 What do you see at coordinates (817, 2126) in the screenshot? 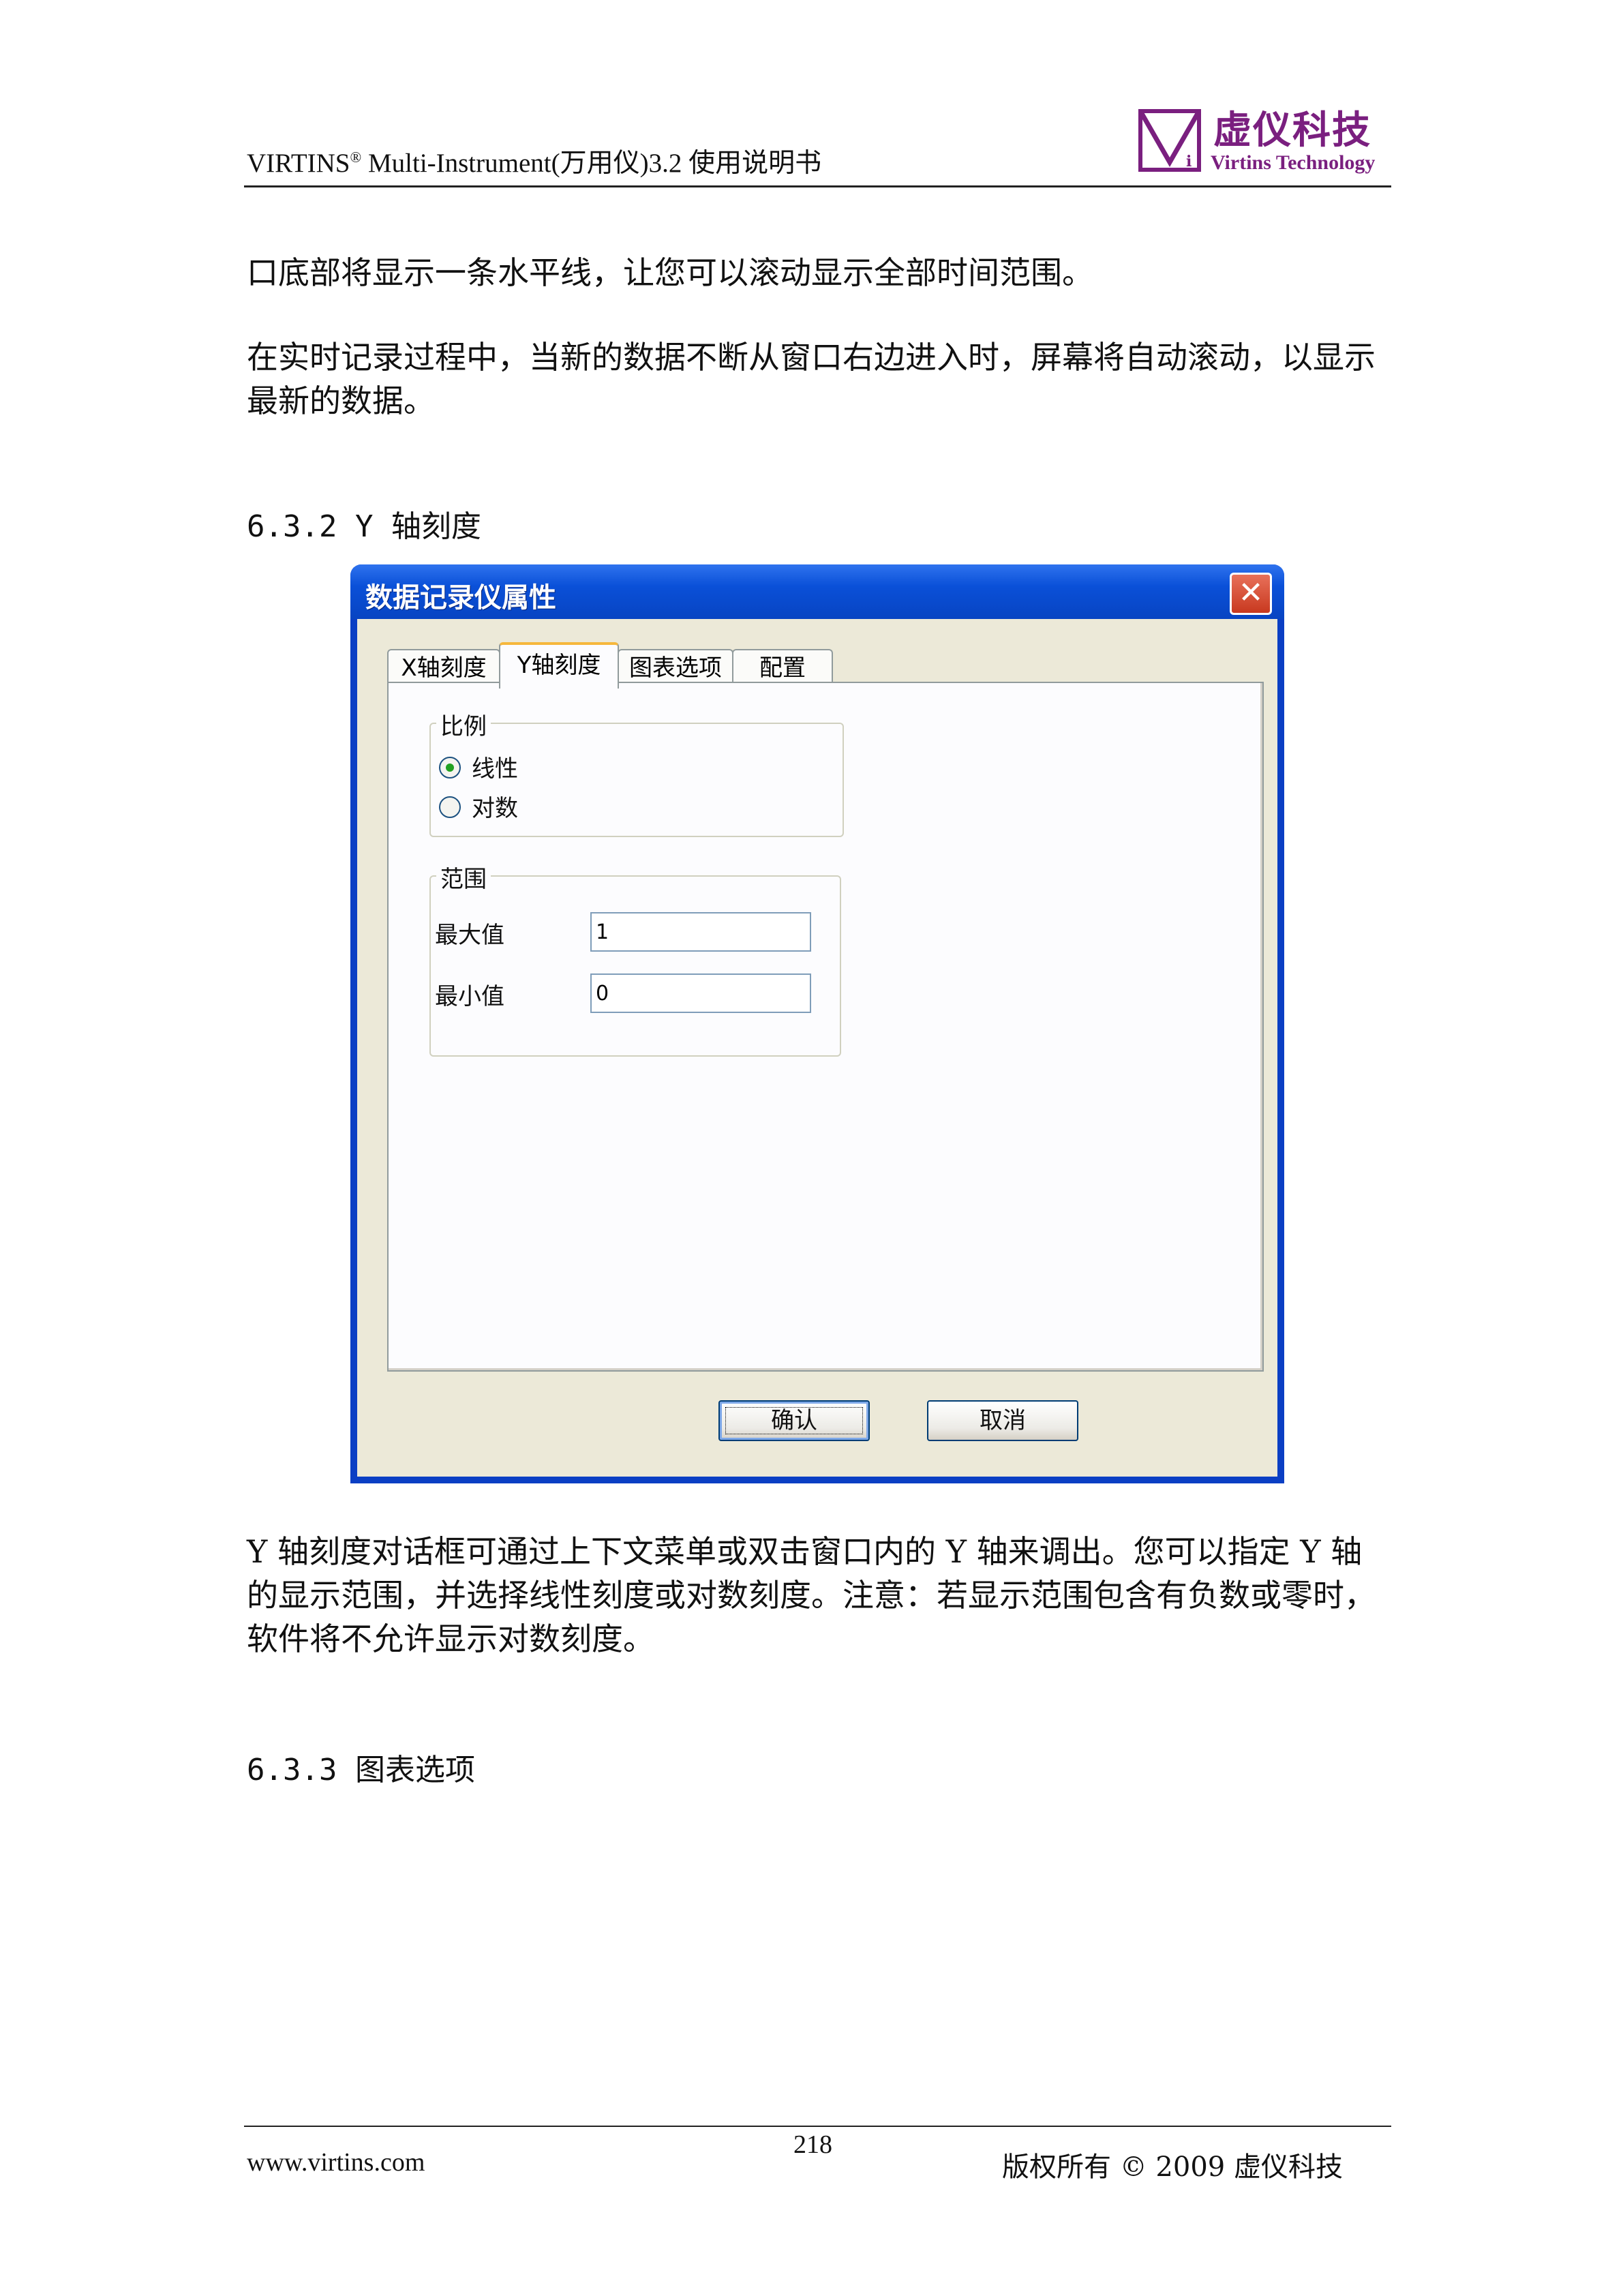
I see `footer-rule` at bounding box center [817, 2126].